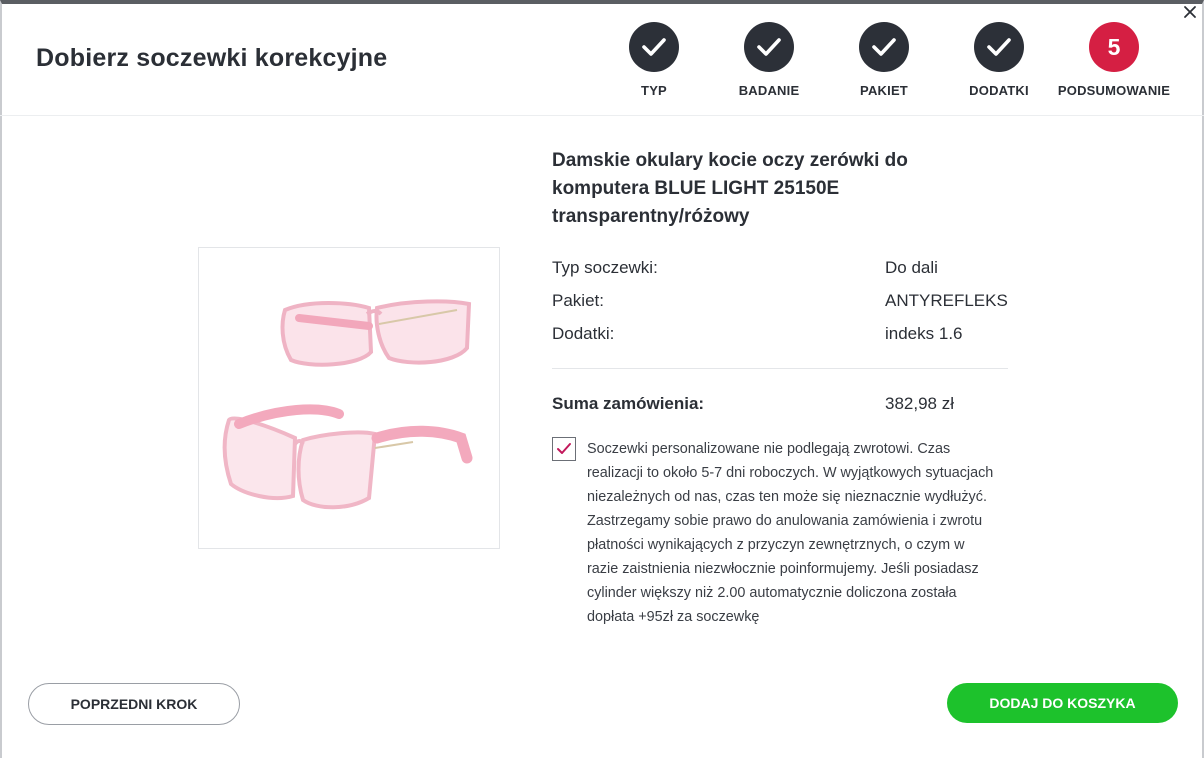 Image resolution: width=1204 pixels, height=758 pixels. What do you see at coordinates (924, 333) in the screenshot?
I see `summary-value: indeks 1.6` at bounding box center [924, 333].